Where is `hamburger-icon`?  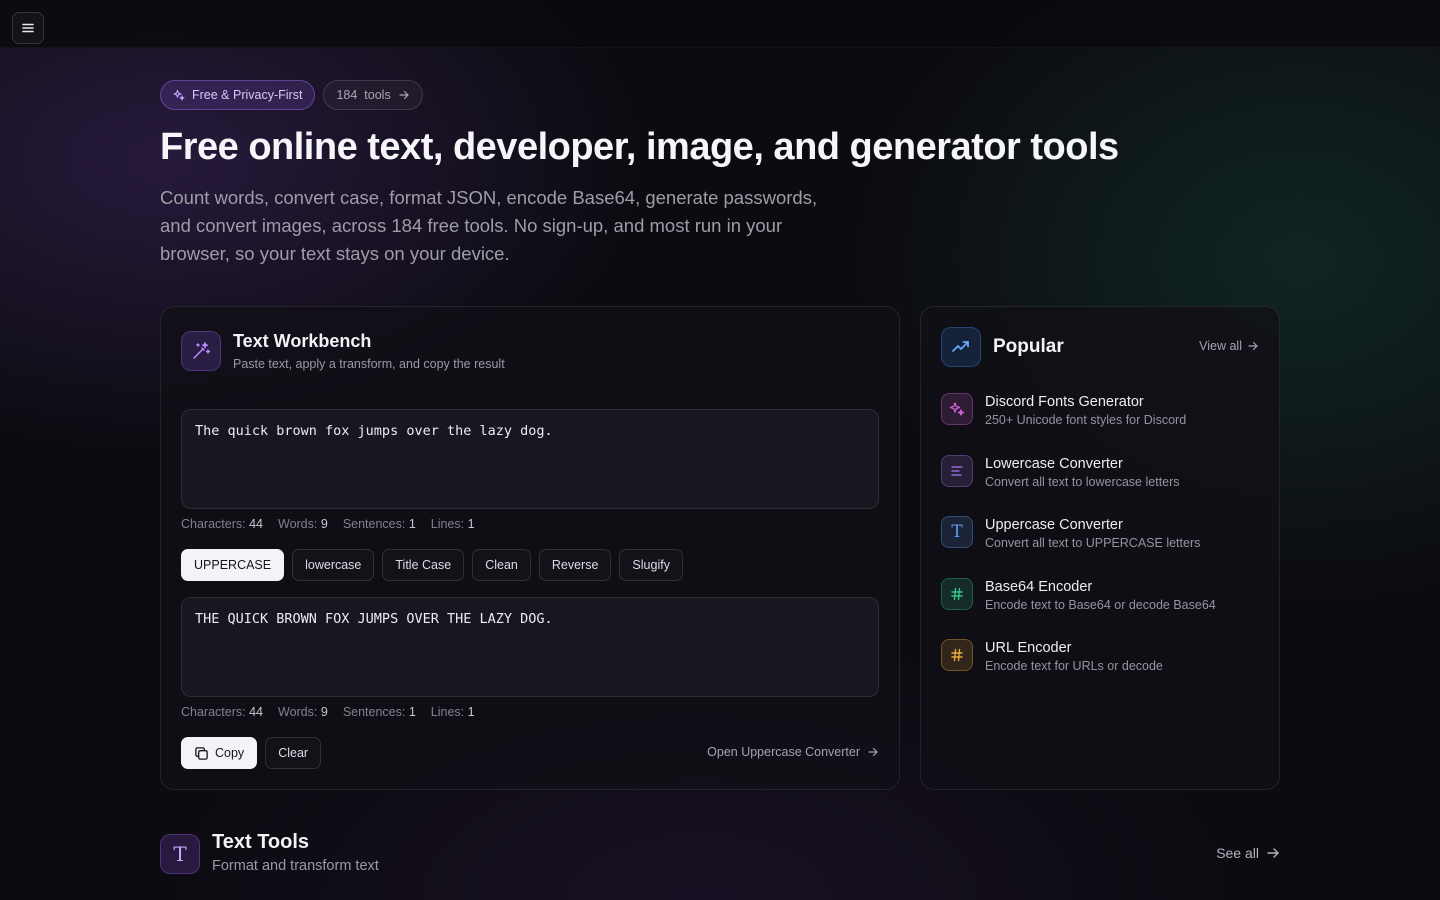 hamburger-icon is located at coordinates (28, 28).